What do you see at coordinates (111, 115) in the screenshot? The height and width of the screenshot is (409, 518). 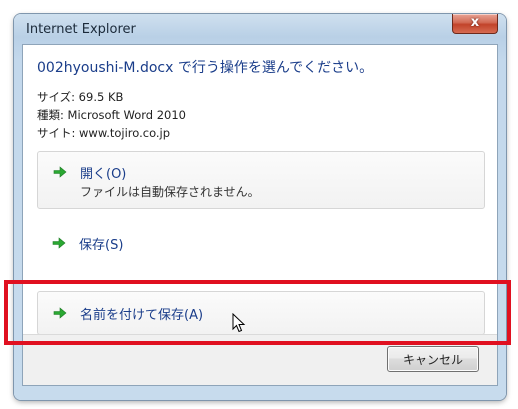 I see `file-type-line: 種類: Microsoft Word 2010` at bounding box center [111, 115].